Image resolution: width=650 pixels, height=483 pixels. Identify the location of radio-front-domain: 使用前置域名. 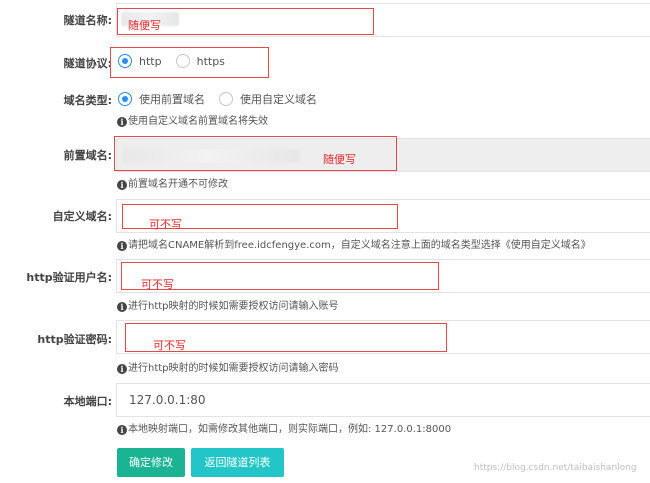
(161, 99).